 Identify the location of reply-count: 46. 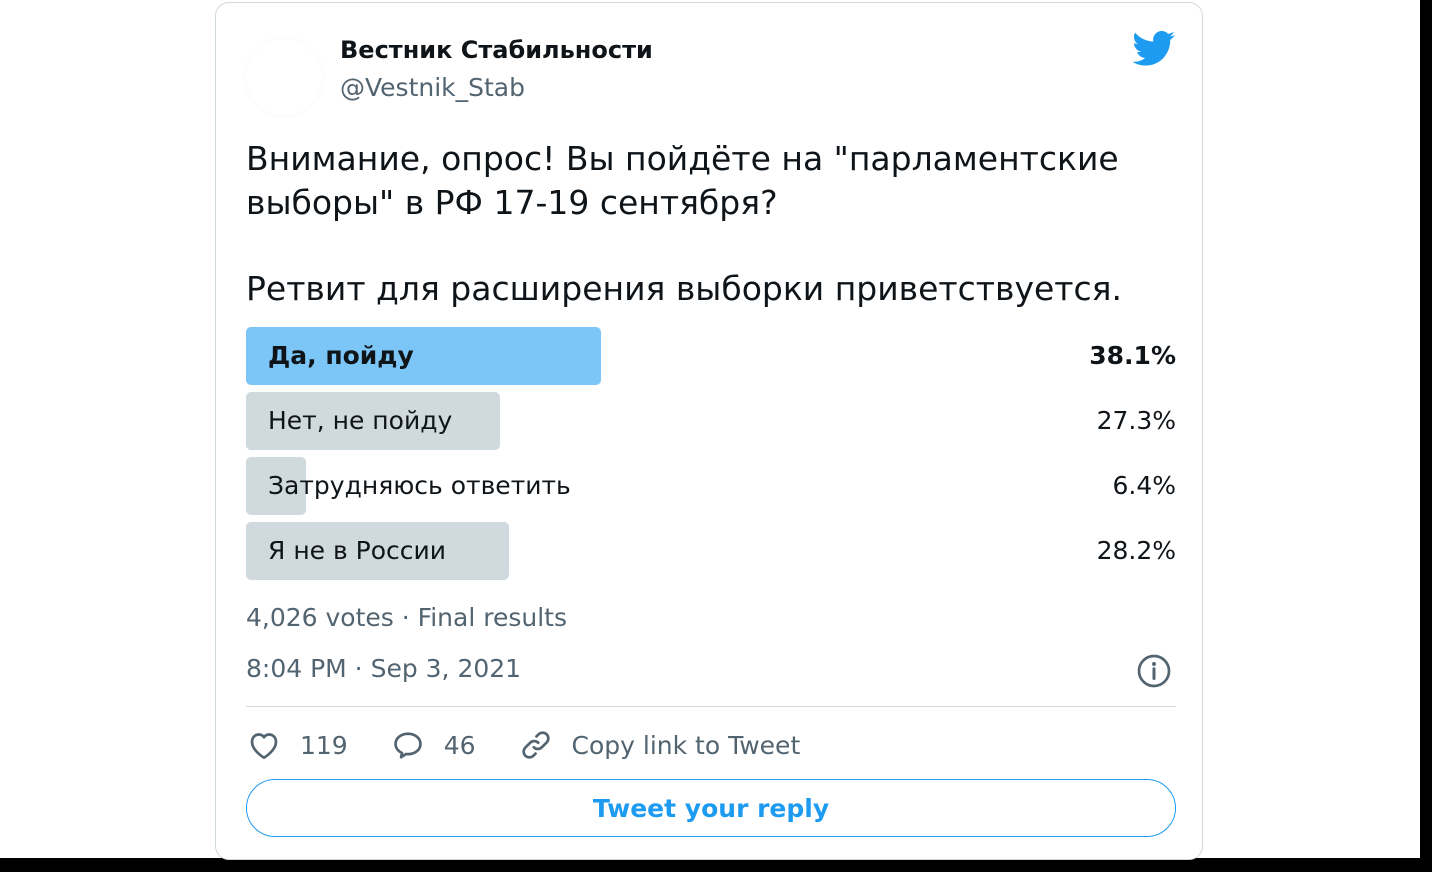
(459, 745).